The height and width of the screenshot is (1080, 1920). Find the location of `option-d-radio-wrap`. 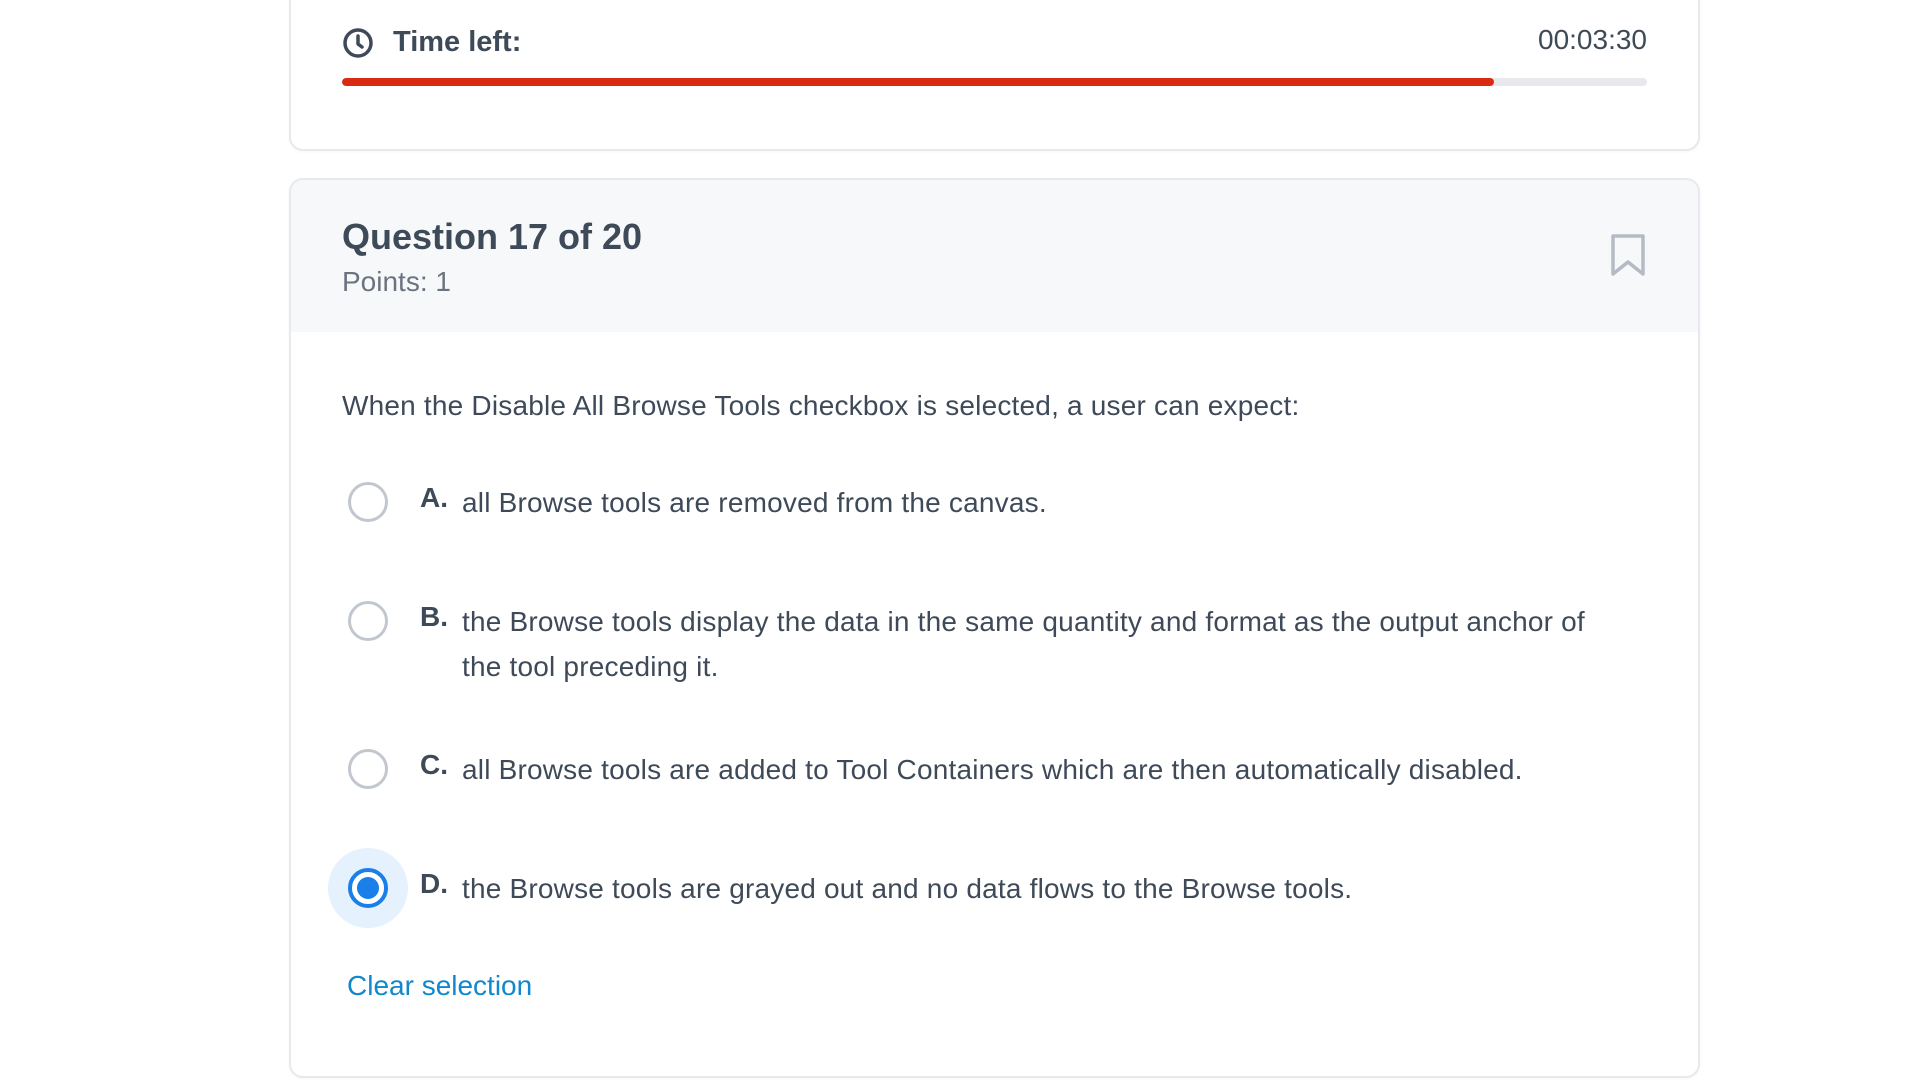

option-d-radio-wrap is located at coordinates (368, 888).